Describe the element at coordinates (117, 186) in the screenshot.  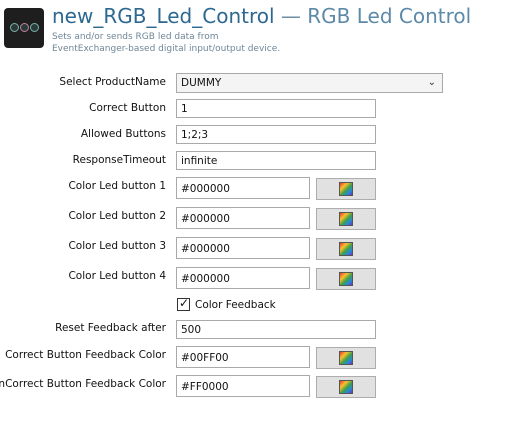
I see `led1-label: Color Led button 1` at that location.